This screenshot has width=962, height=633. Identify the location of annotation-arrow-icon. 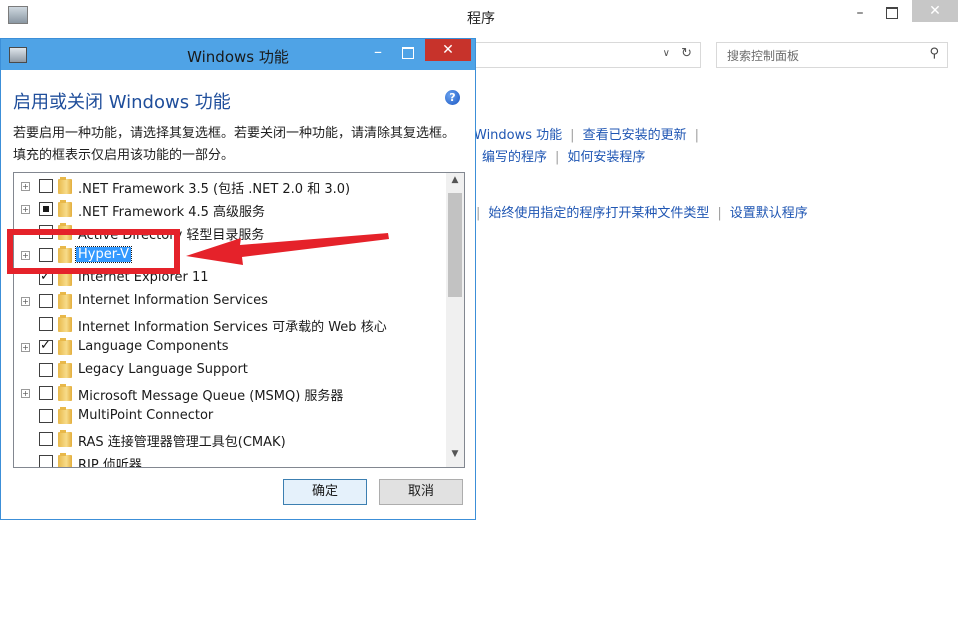
(287, 249).